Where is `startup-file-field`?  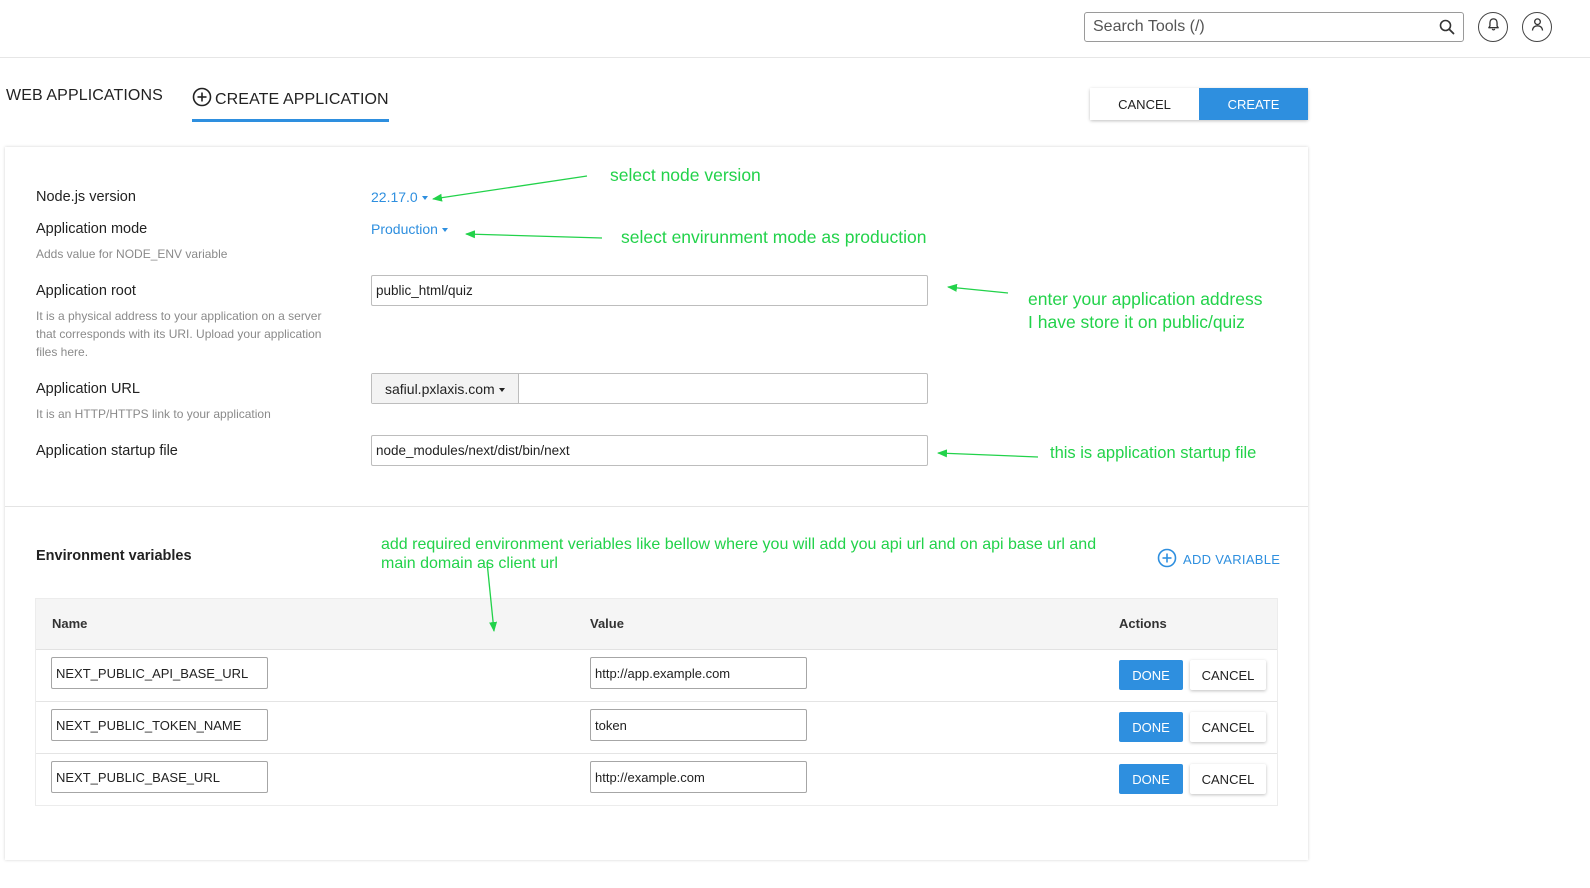
startup-file-field is located at coordinates (649, 450).